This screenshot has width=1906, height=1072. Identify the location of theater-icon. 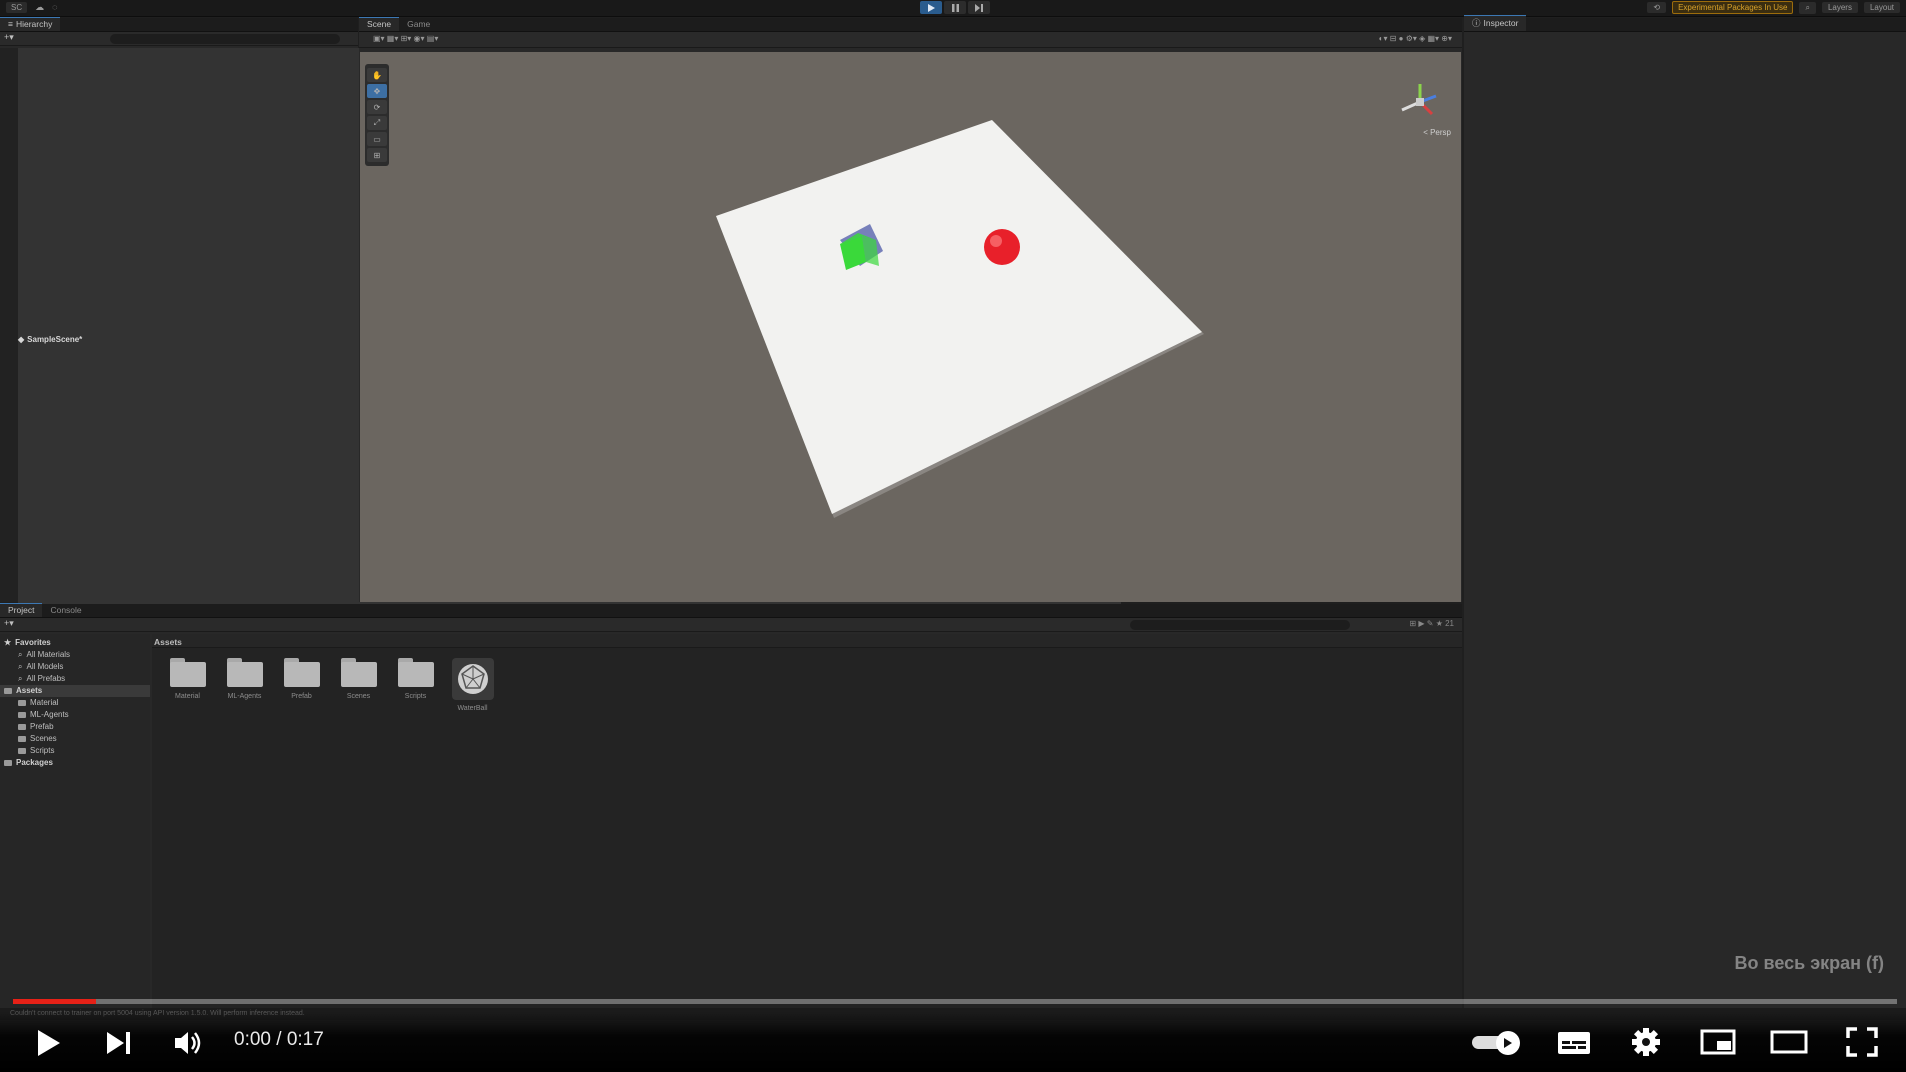
(1789, 1042).